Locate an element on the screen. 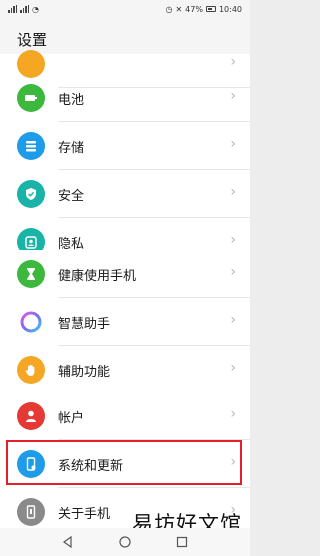 This screenshot has width=320, height=556. settings-item-label: 帐户 is located at coordinates (71, 418).